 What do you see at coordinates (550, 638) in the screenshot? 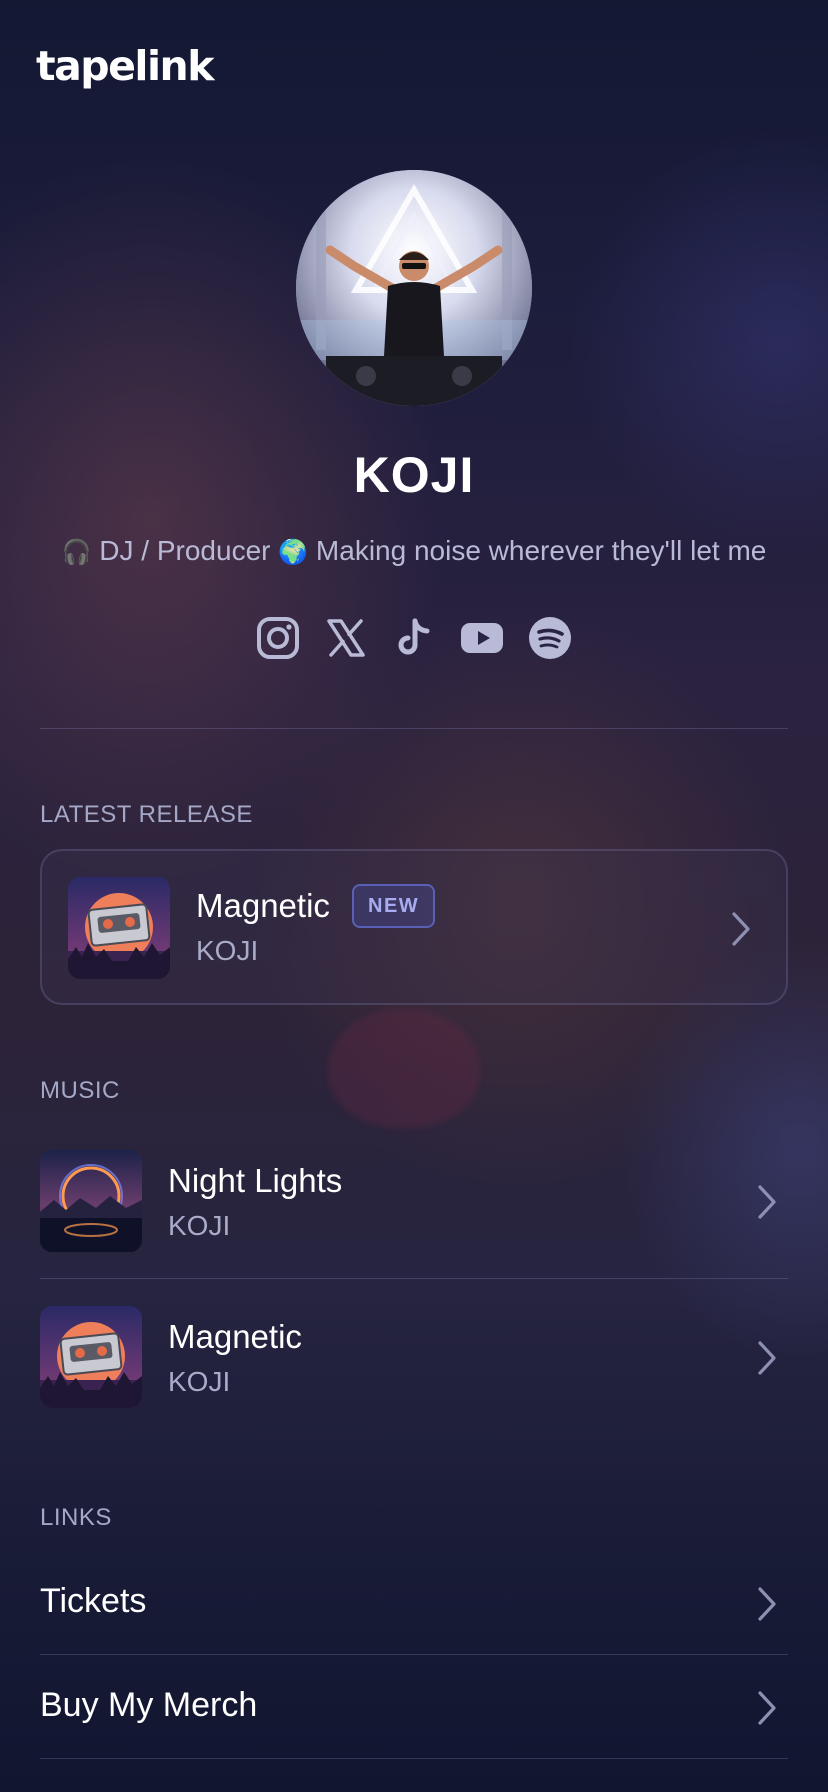
I see `spotify-icon` at bounding box center [550, 638].